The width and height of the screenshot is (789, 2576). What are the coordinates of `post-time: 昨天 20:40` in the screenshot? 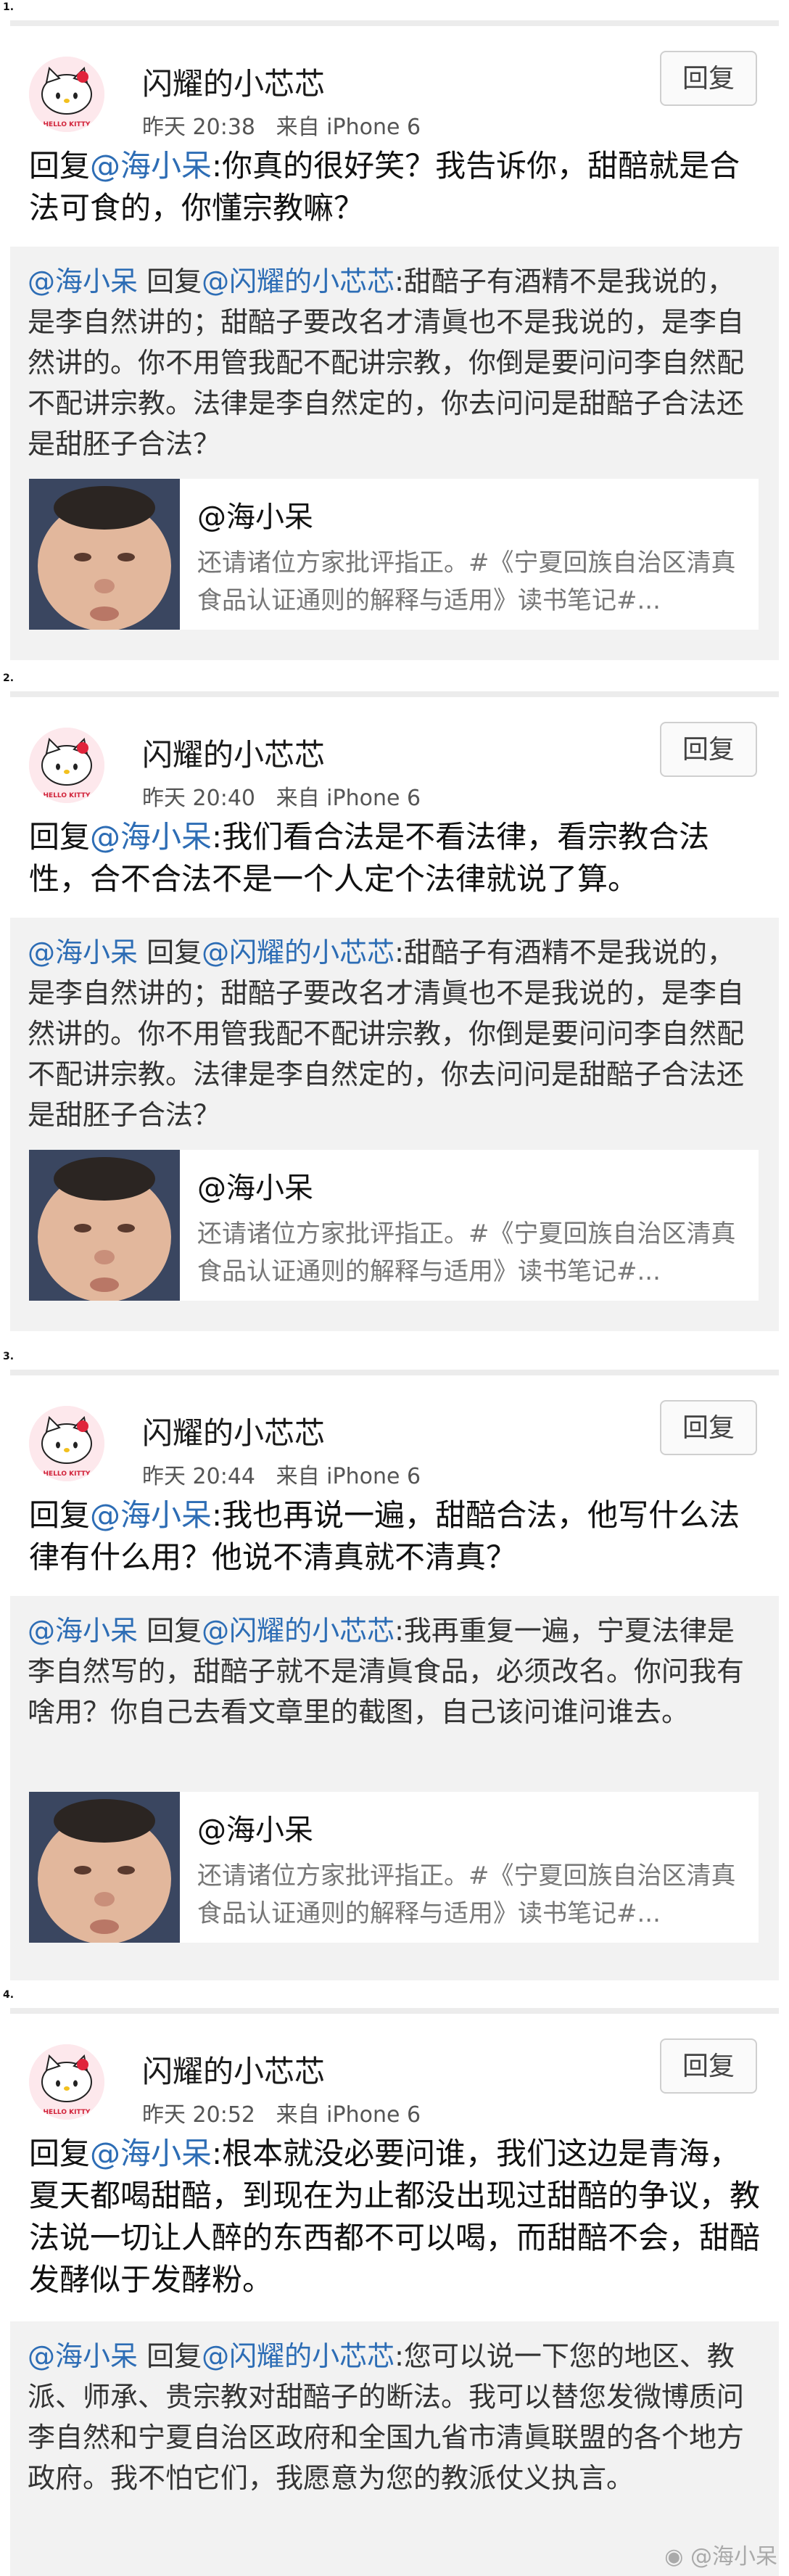 It's located at (199, 799).